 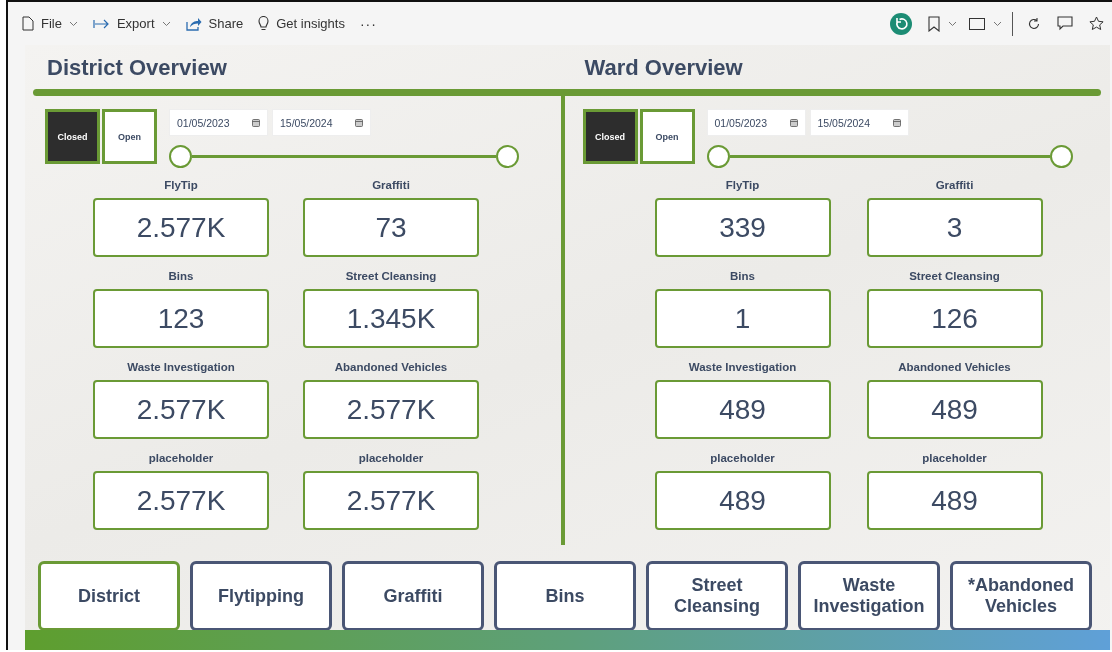 I want to click on metric-card: 3, so click(x=954, y=227).